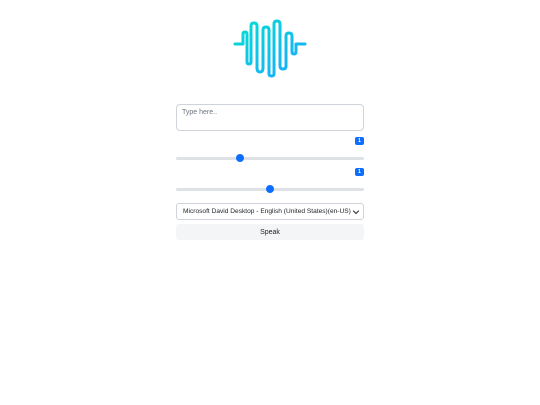  I want to click on rate-slider, so click(270, 158).